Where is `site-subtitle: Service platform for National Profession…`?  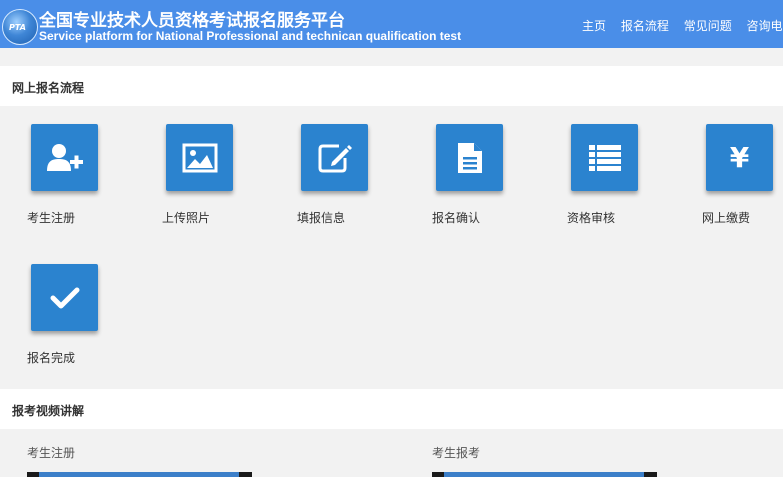 site-subtitle: Service platform for National Profession… is located at coordinates (250, 36).